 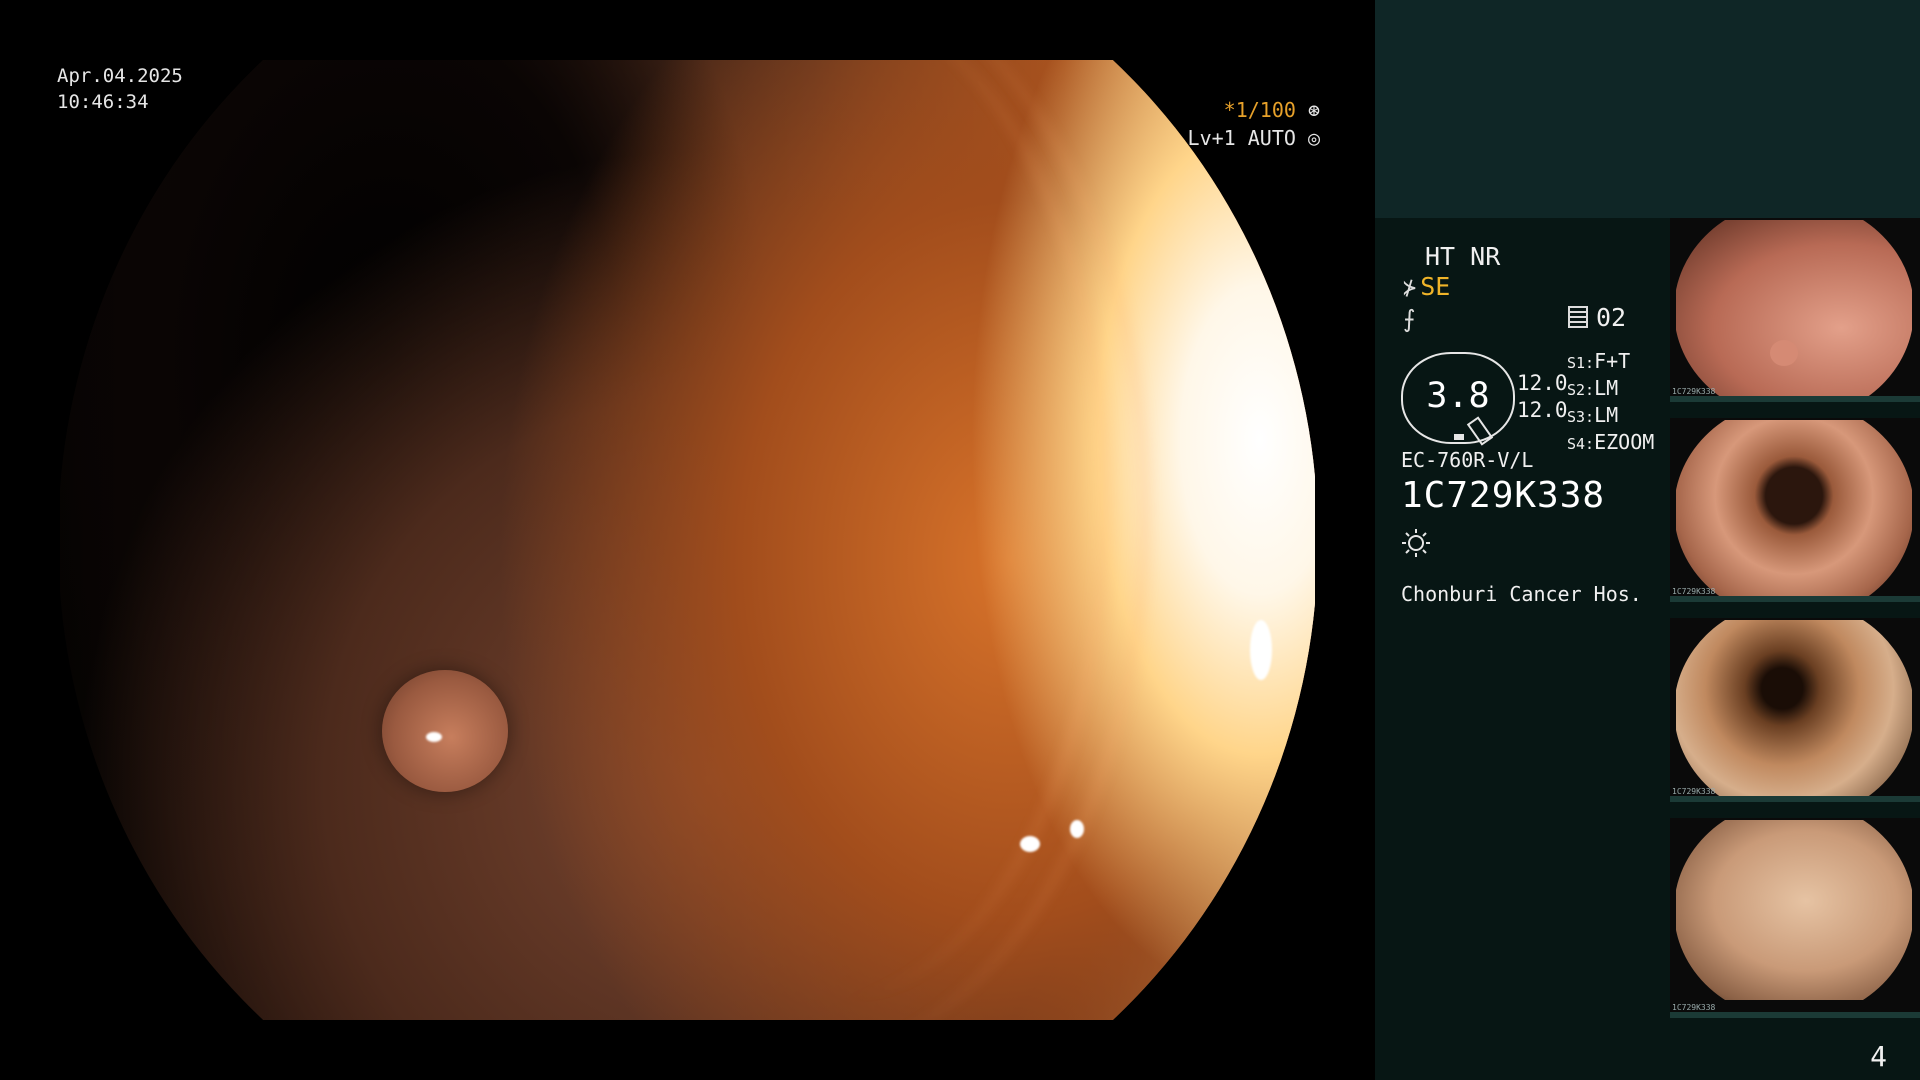 I want to click on memory-indicator: 02, so click(x=1597, y=317).